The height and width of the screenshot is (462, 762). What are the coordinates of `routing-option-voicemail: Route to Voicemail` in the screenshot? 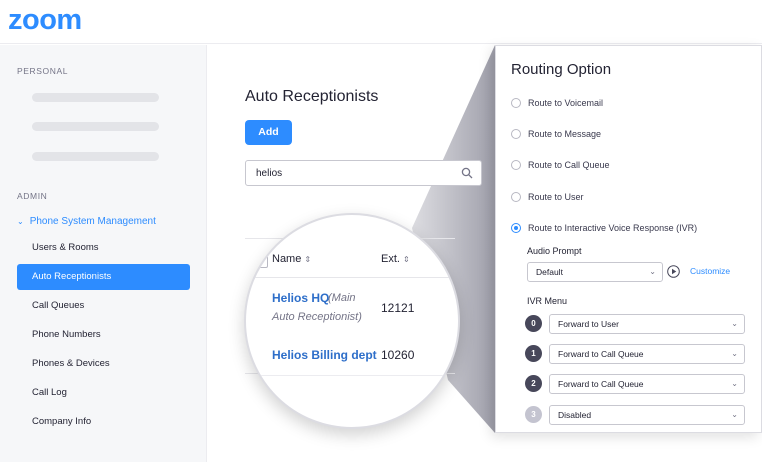 It's located at (557, 103).